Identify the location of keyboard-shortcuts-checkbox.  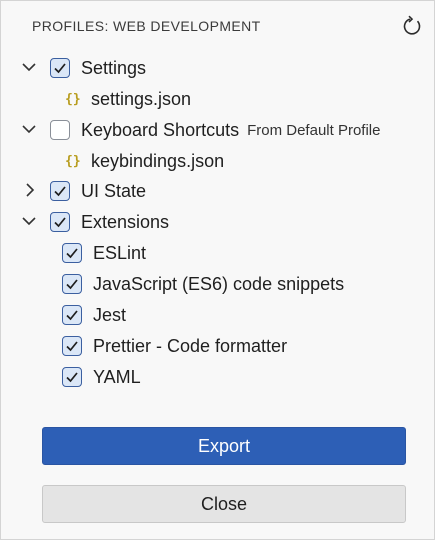
(60, 130).